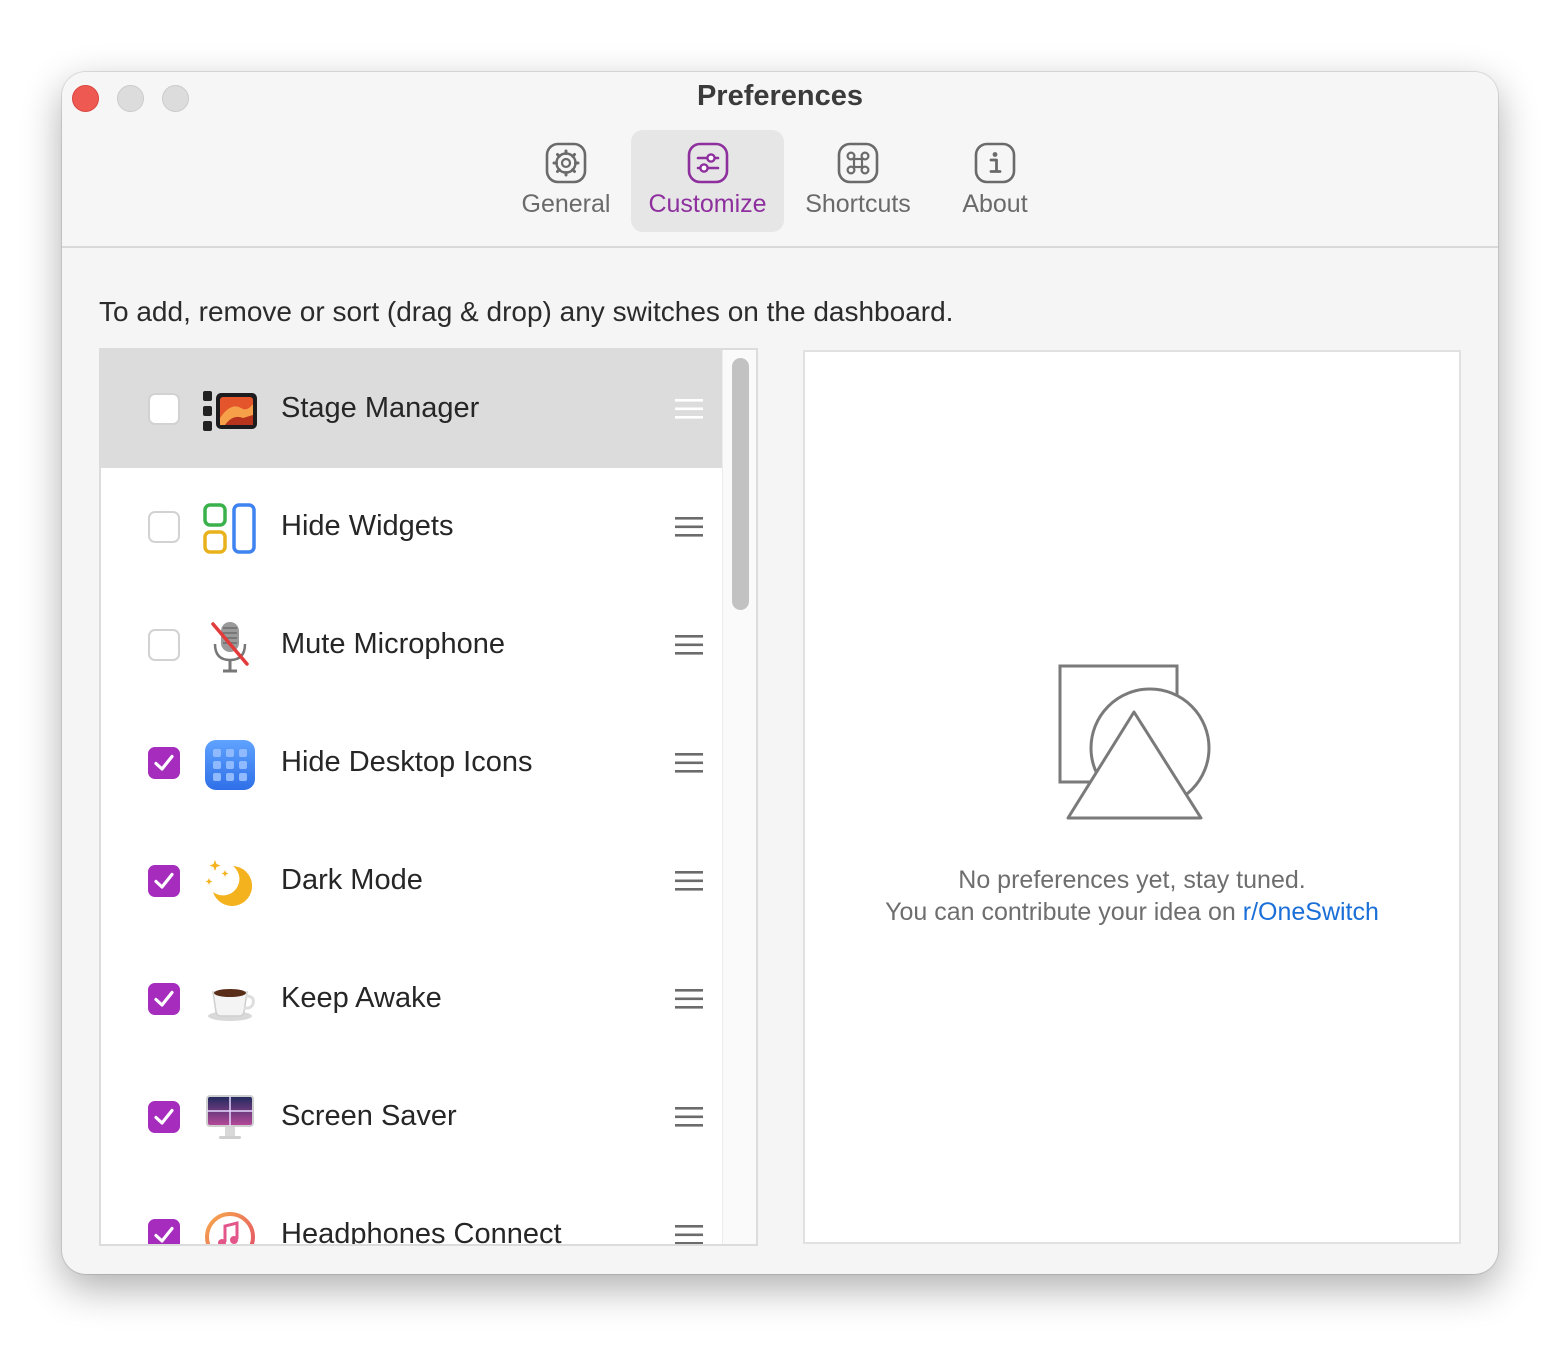  I want to click on switch-label: Screen Saver, so click(369, 1116).